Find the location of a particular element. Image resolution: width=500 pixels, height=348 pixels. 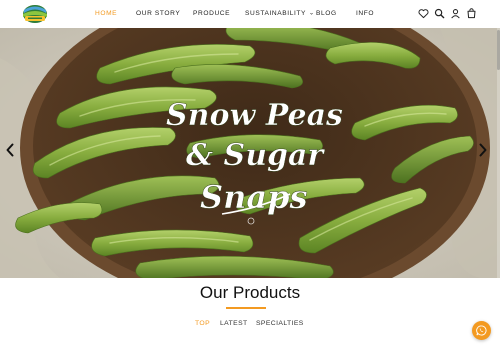

nav-home-label: HOME is located at coordinates (106, 13).